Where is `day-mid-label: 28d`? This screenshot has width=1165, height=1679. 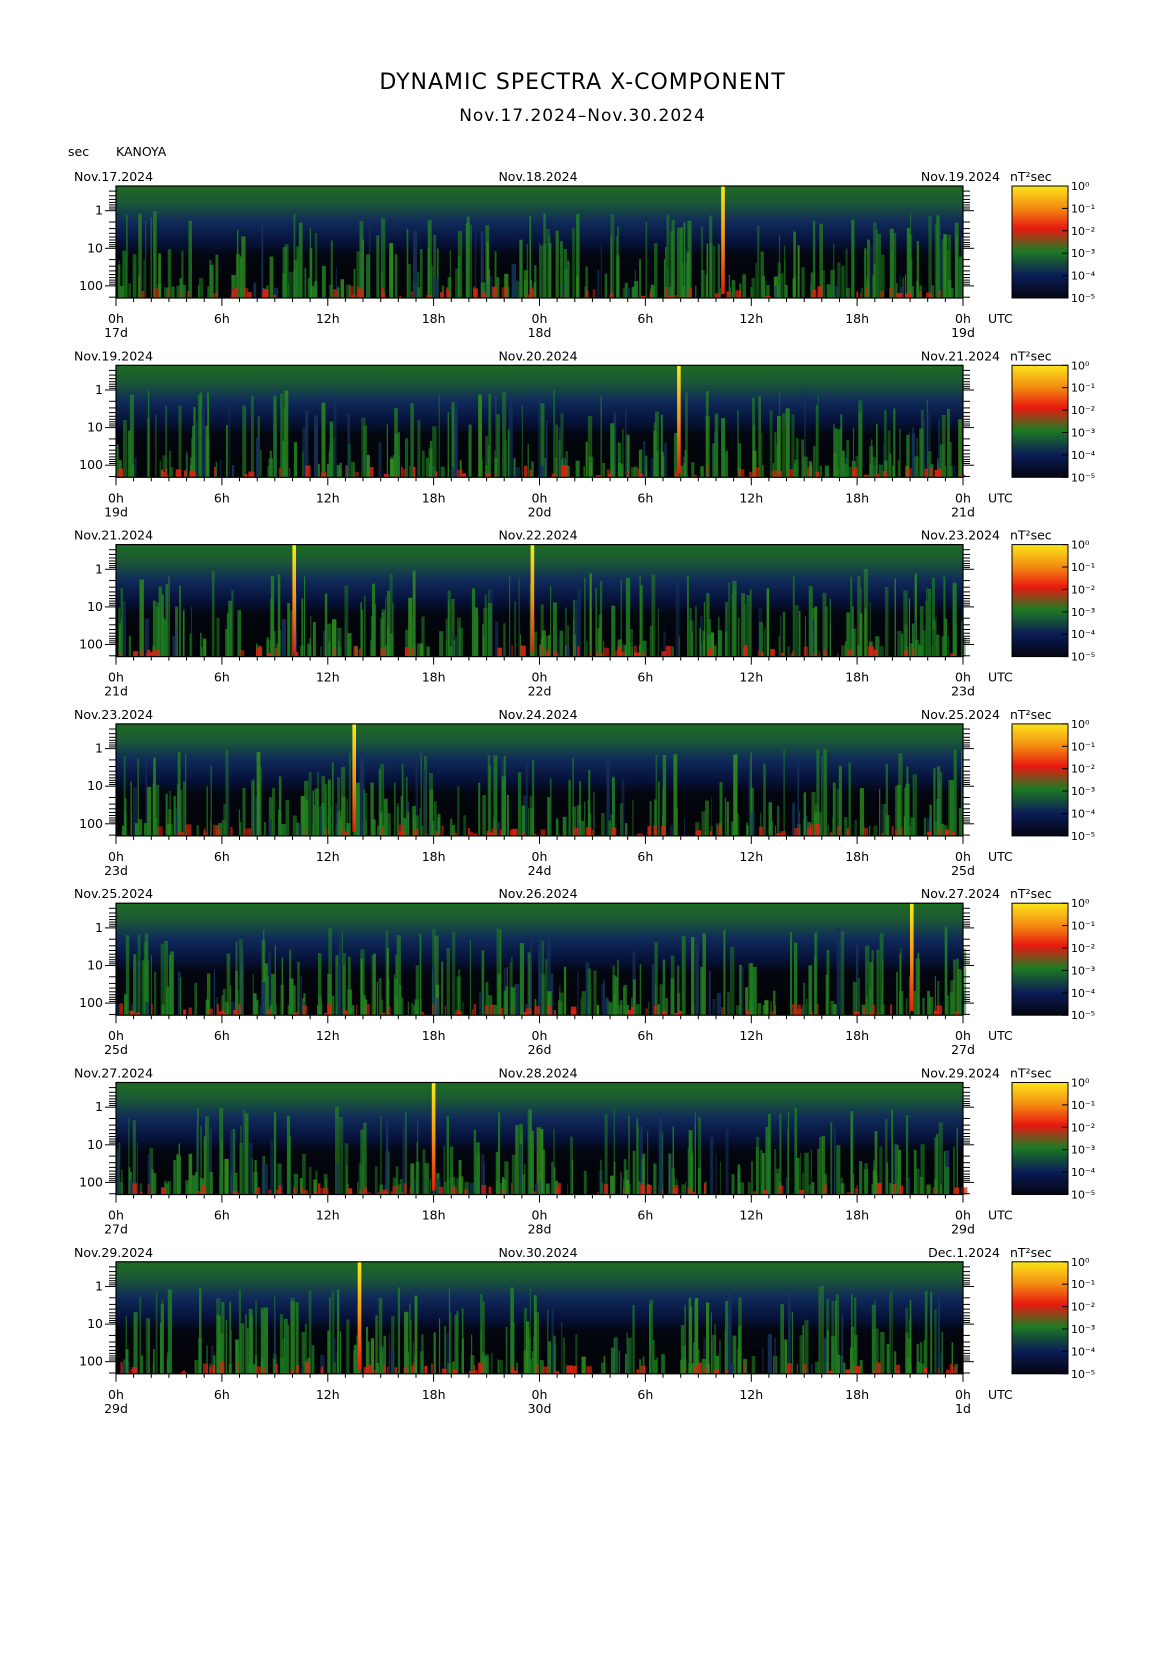 day-mid-label: 28d is located at coordinates (540, 1229).